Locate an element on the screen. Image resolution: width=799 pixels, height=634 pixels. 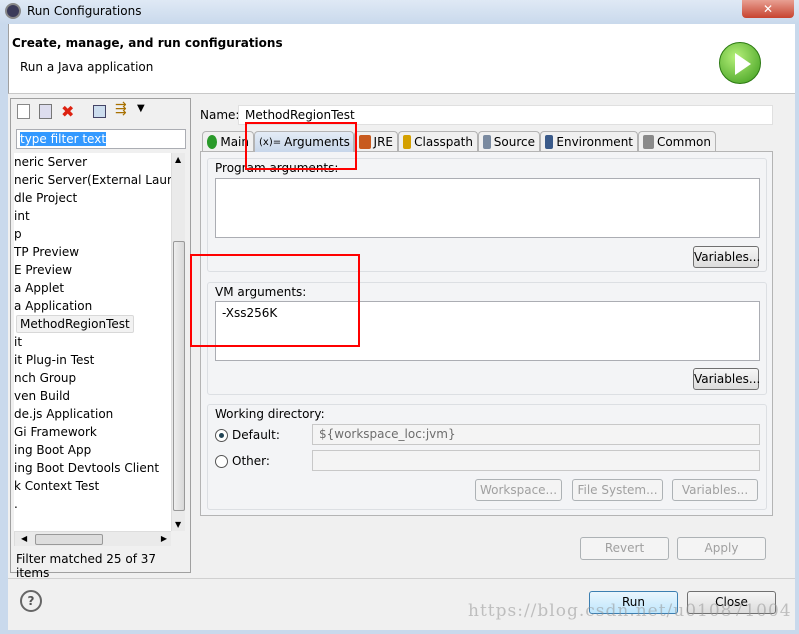
apply-button: Apply is located at coordinates (721, 548).